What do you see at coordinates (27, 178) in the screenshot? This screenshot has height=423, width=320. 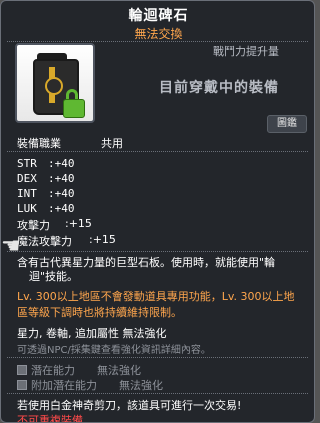 I see `stat-name: DEX` at bounding box center [27, 178].